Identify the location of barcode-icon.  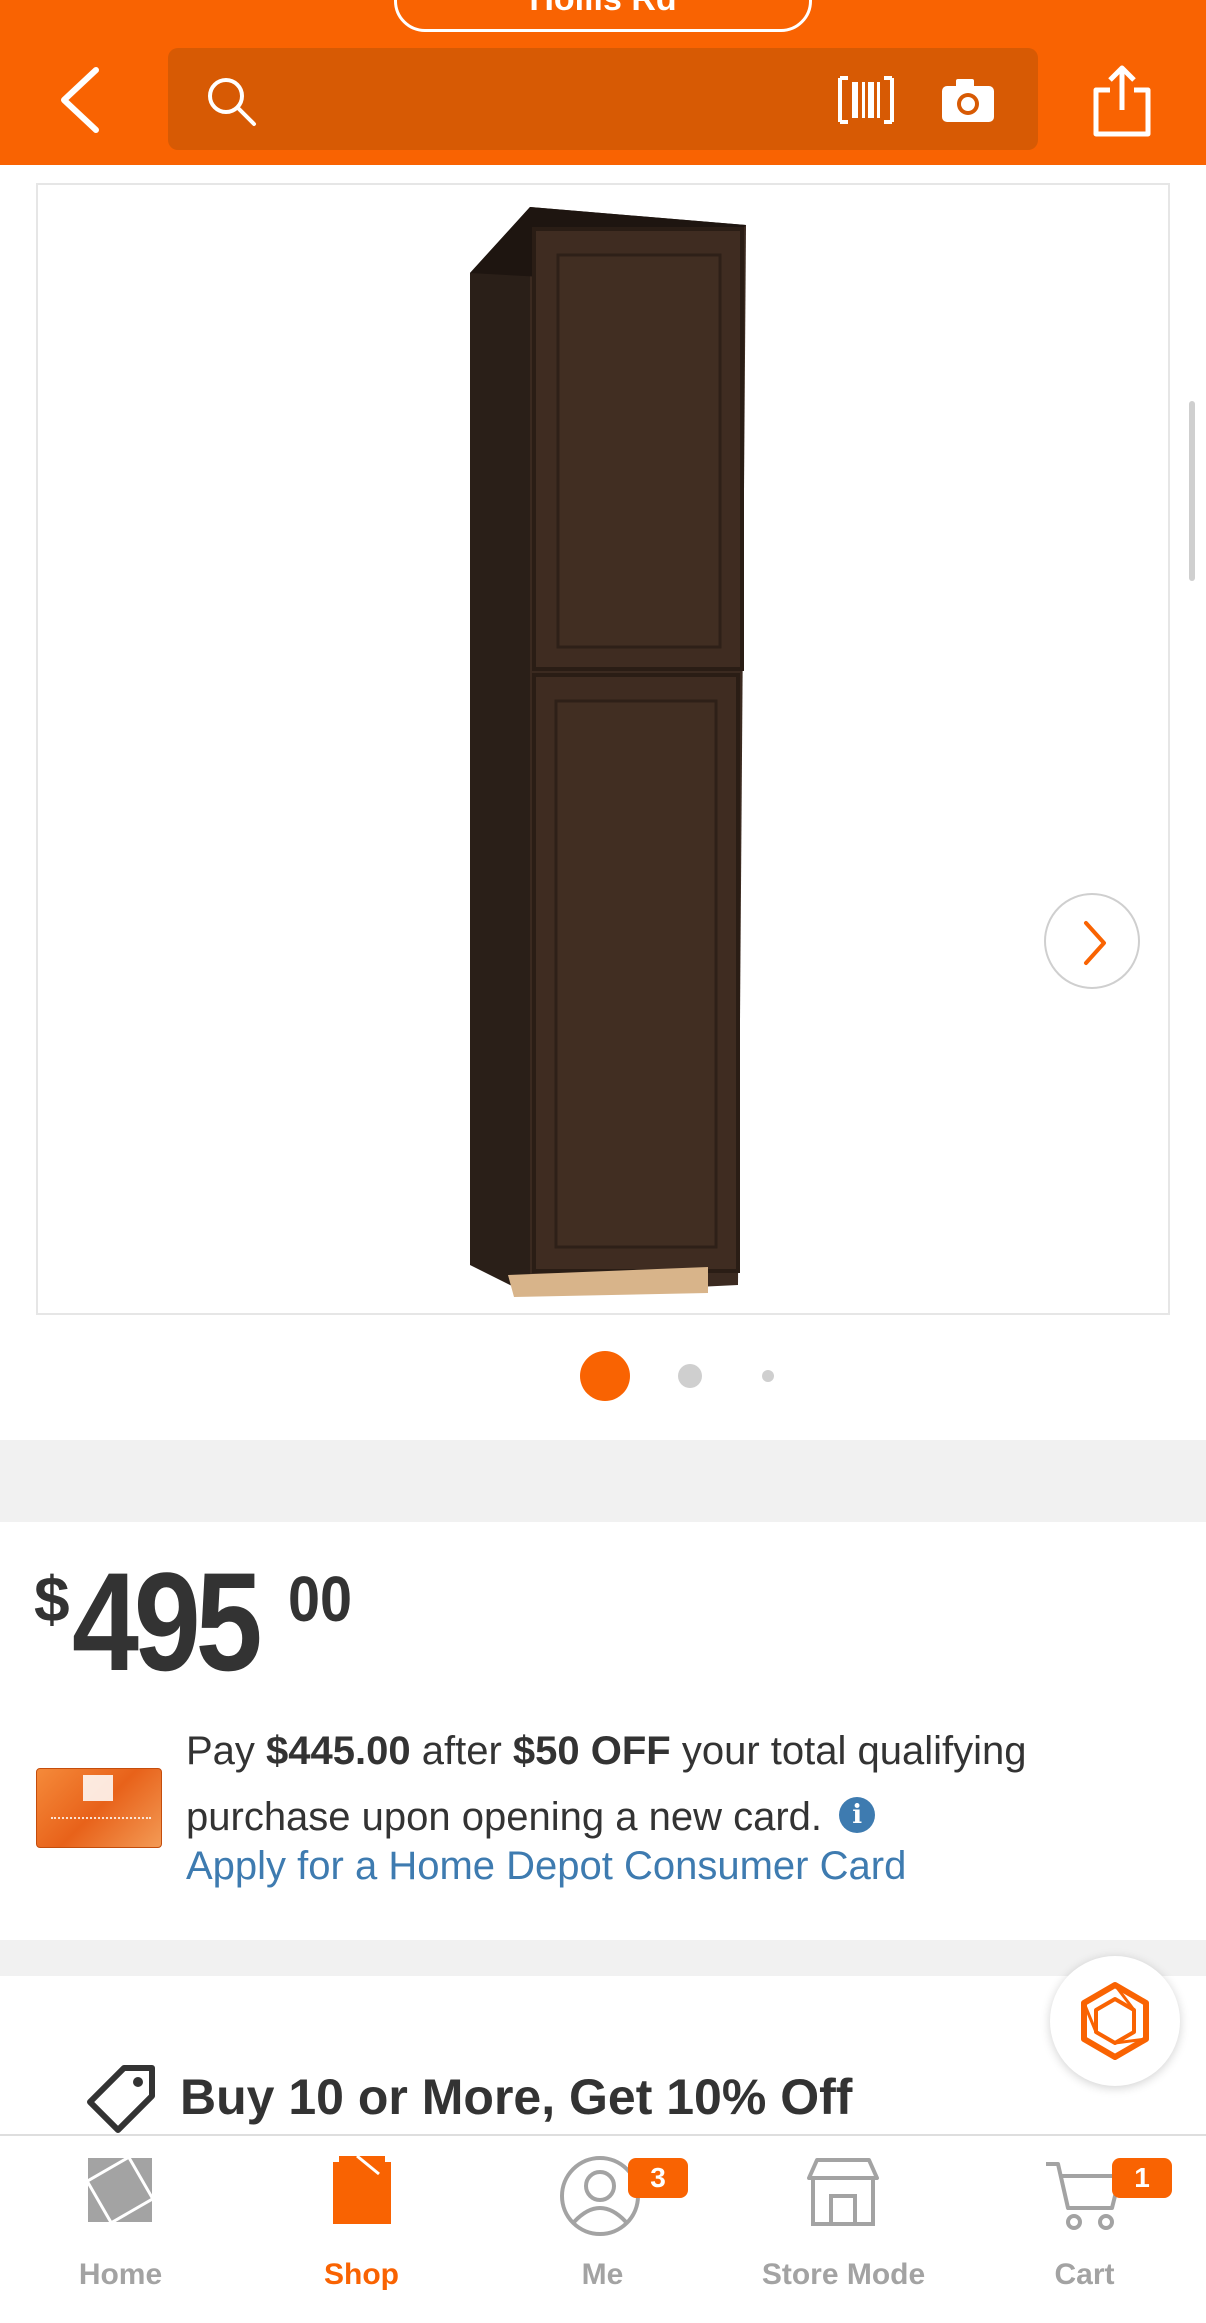
(866, 100).